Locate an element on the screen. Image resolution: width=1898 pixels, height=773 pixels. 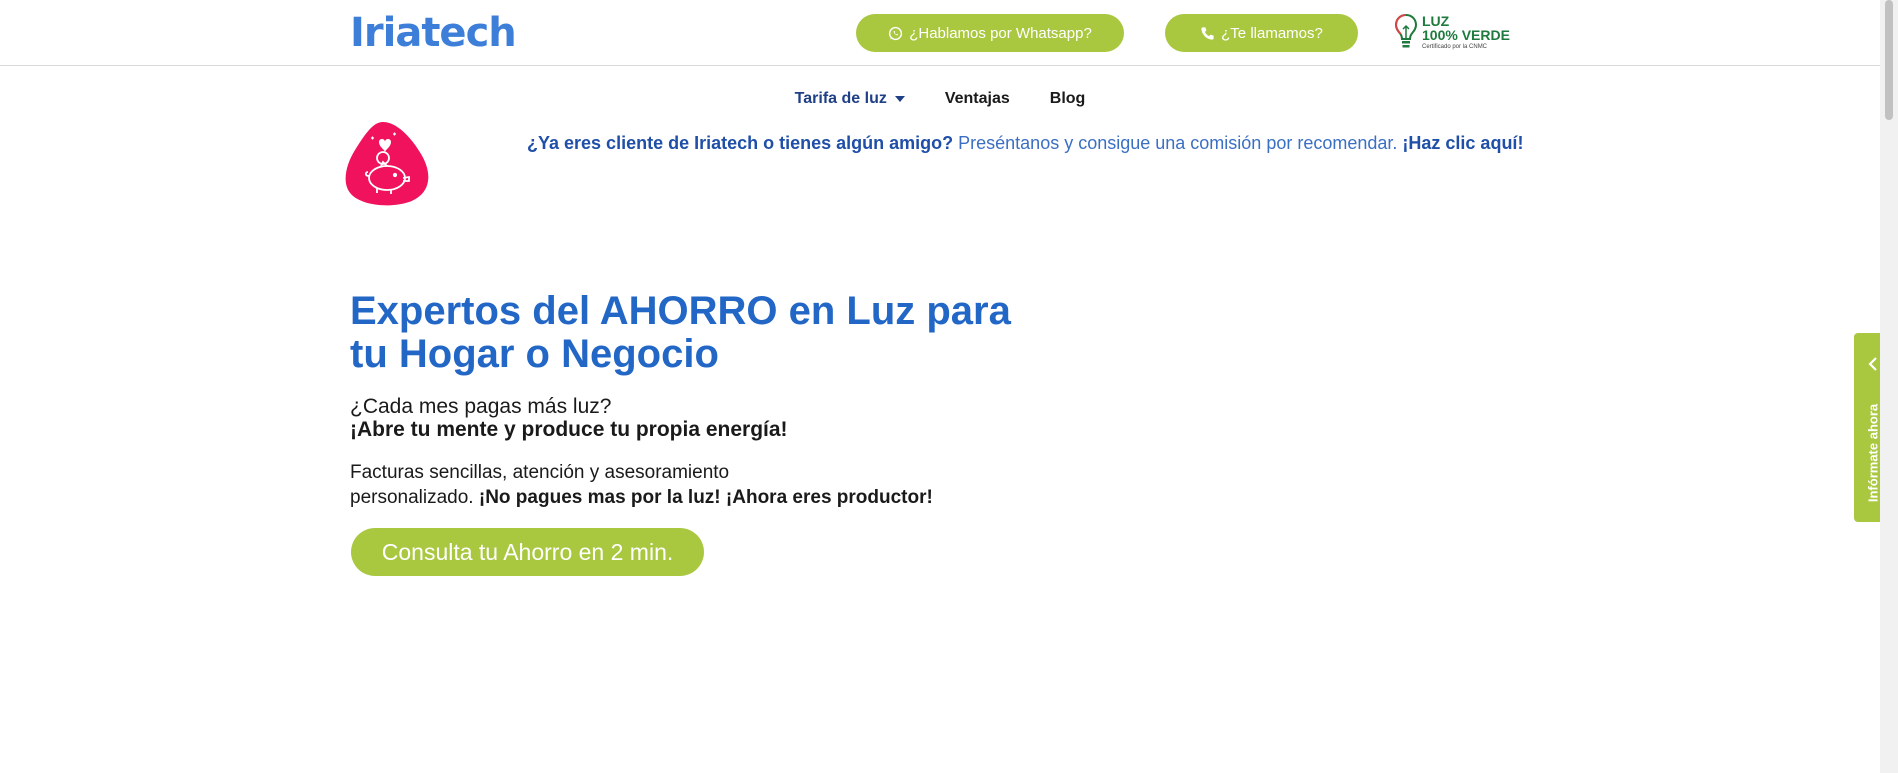
green-energy-badge: LUZ 100% VERDE Certificado por la CNMC is located at coordinates (1454, 33).